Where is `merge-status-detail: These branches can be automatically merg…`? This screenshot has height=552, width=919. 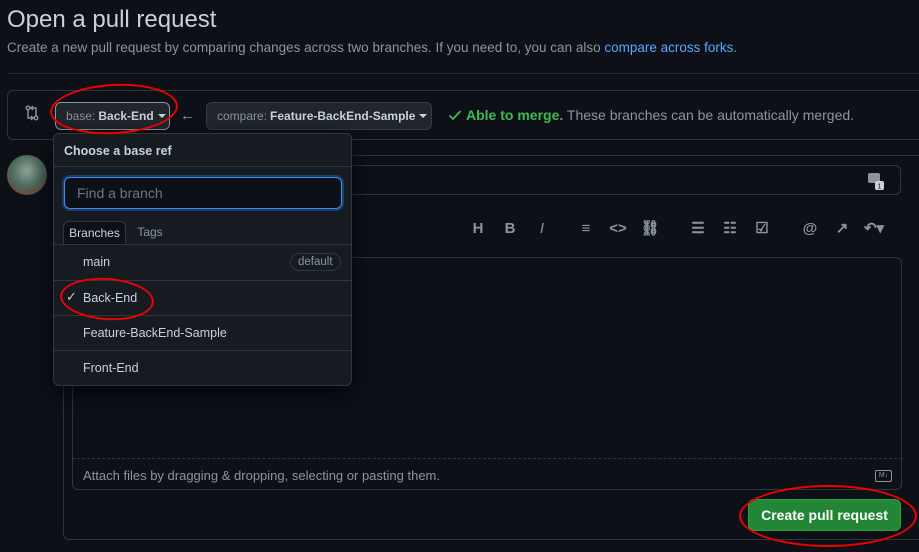
merge-status-detail: These branches can be automatically merg… is located at coordinates (710, 115).